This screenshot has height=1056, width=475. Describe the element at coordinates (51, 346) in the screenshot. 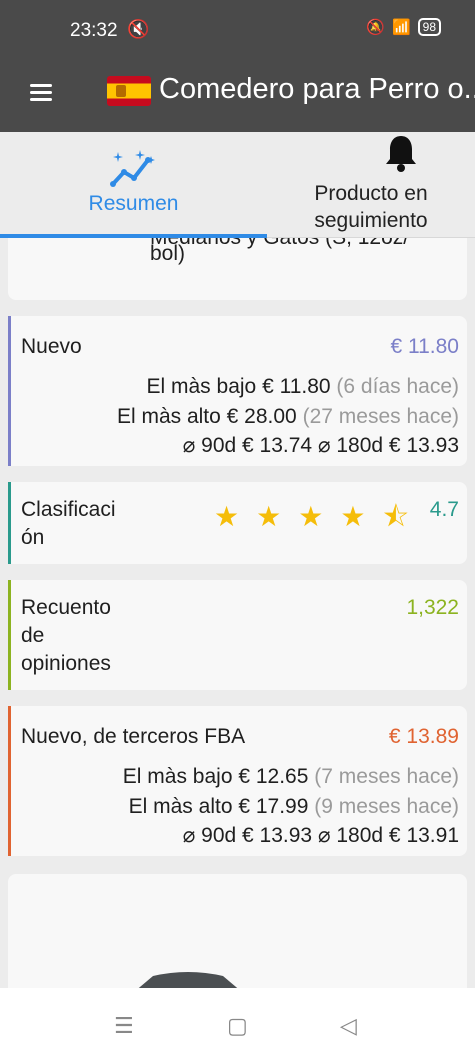

I see `new-label: Nuevo` at that location.